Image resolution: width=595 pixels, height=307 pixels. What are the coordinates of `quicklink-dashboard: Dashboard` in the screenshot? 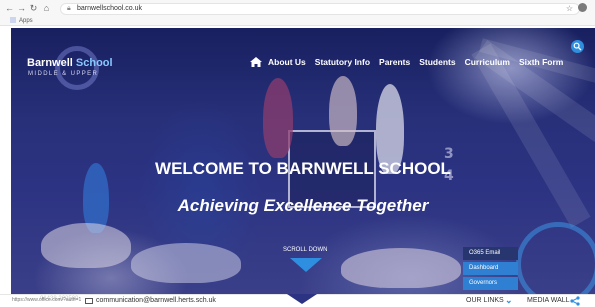 It's located at (490, 268).